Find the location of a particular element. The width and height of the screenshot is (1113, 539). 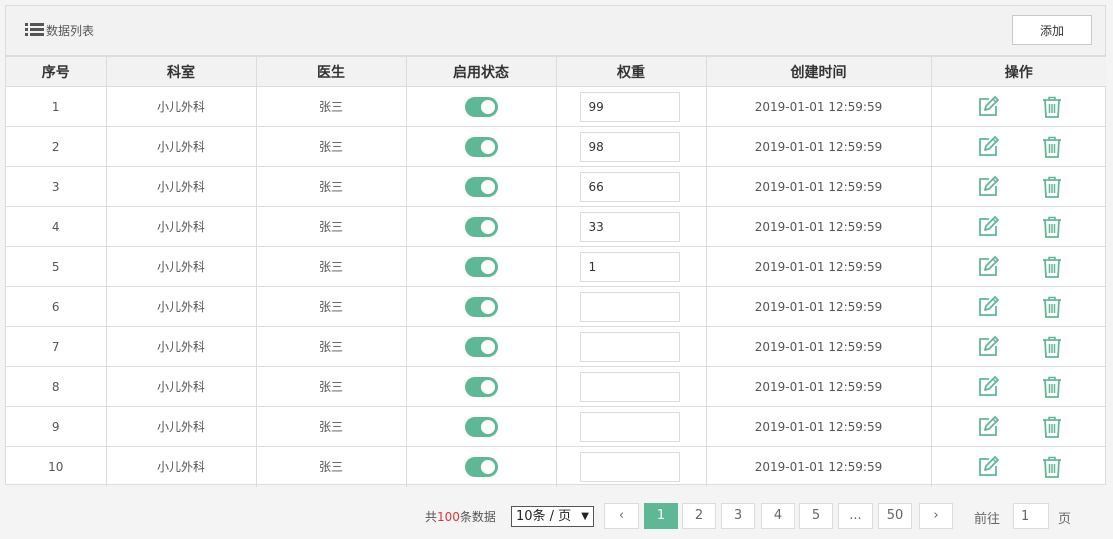

total-count: 100 is located at coordinates (448, 517).